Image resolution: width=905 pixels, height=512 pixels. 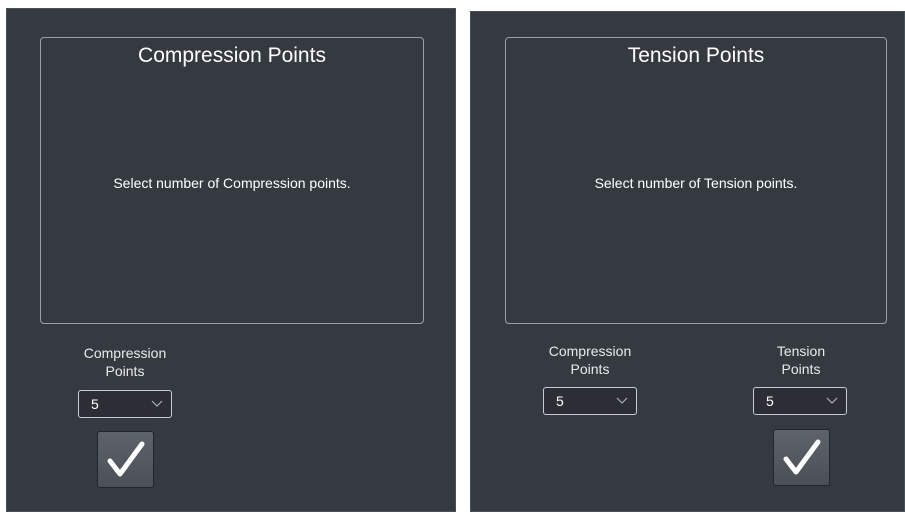 I want to click on tension-points-title: Tension Points, so click(x=696, y=55).